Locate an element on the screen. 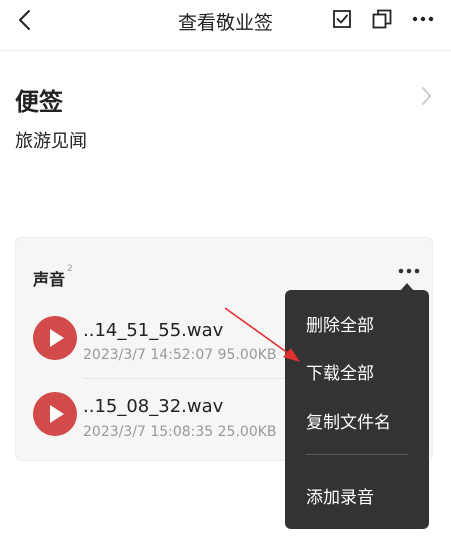 The height and width of the screenshot is (539, 451). checkbox-icon is located at coordinates (342, 19).